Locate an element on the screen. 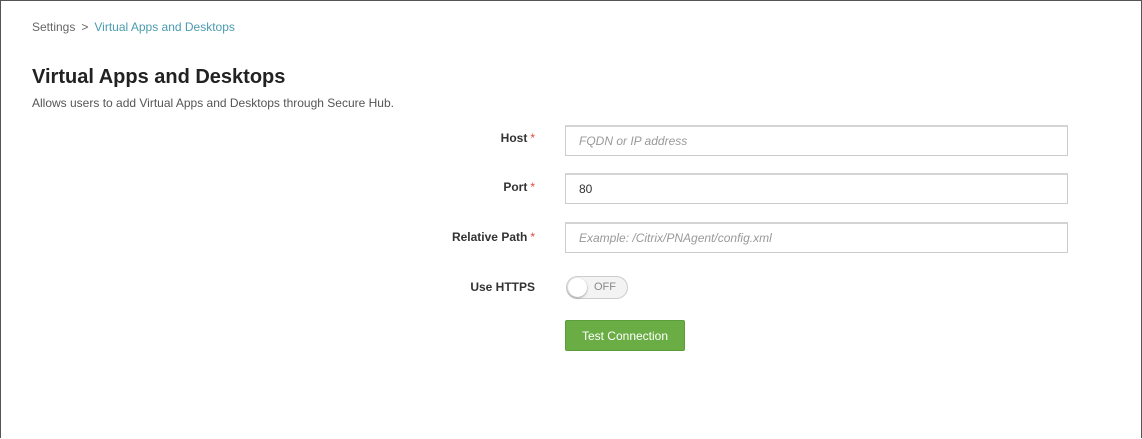 This screenshot has width=1142, height=439. relative-path-label-text: Relative Path is located at coordinates (489, 237).